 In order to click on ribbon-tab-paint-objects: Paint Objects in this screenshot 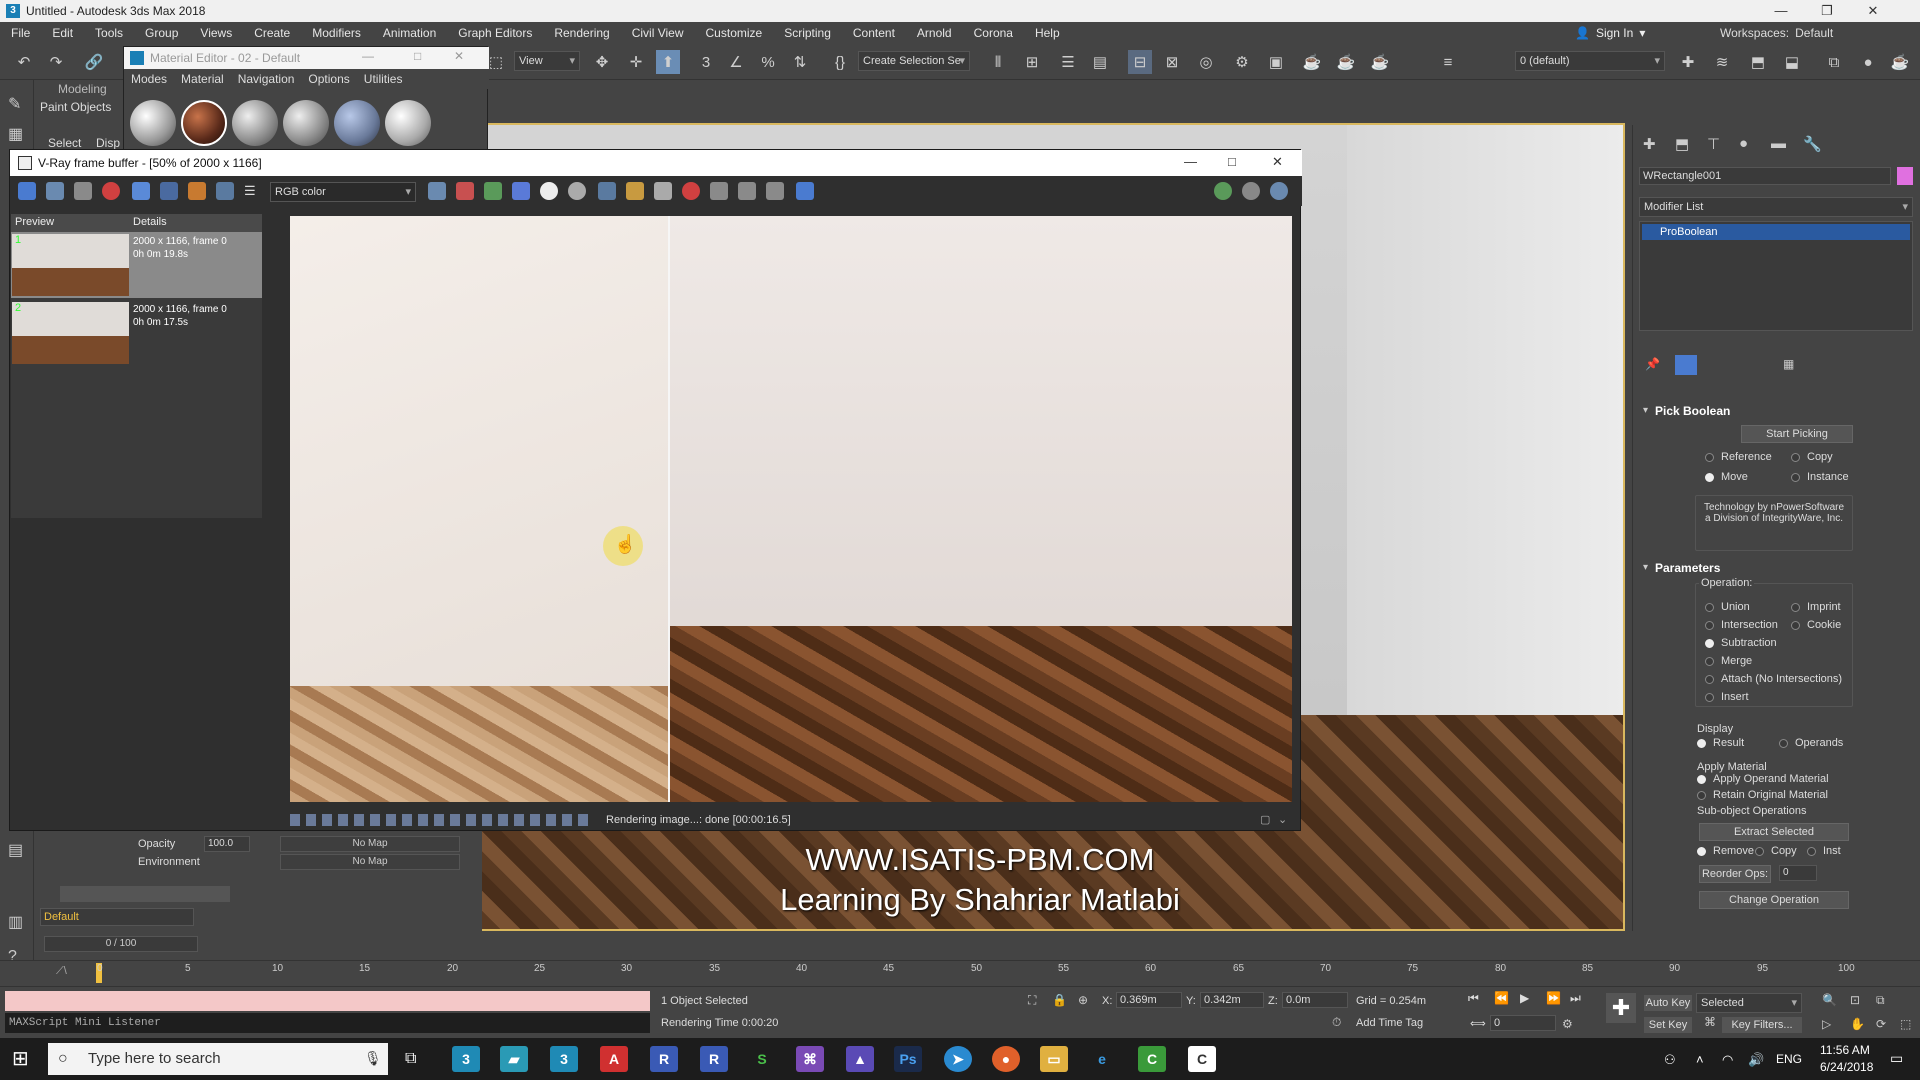, I will do `click(75, 107)`.